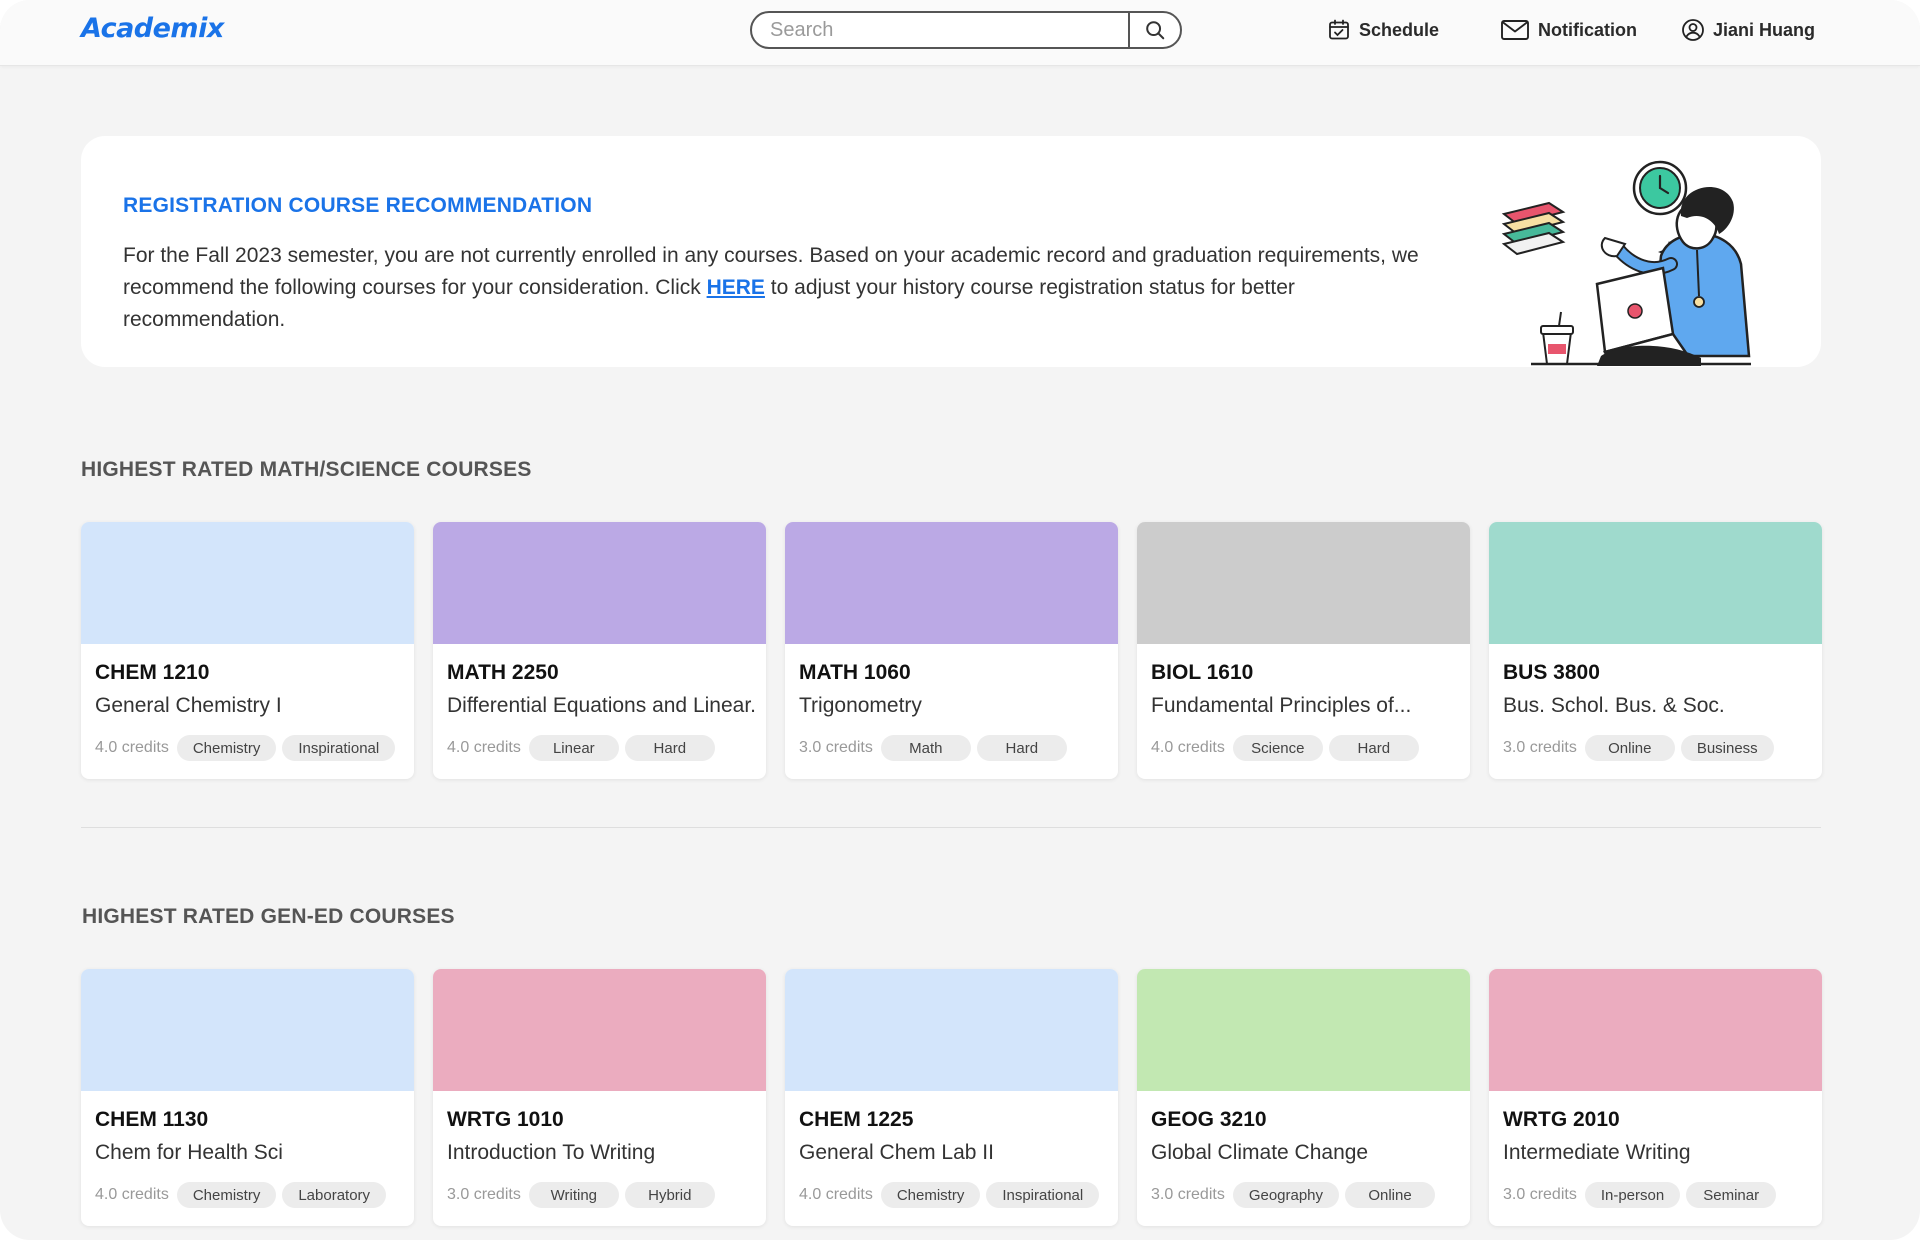 This screenshot has height=1240, width=1920. I want to click on calendar-icon, so click(1339, 29).